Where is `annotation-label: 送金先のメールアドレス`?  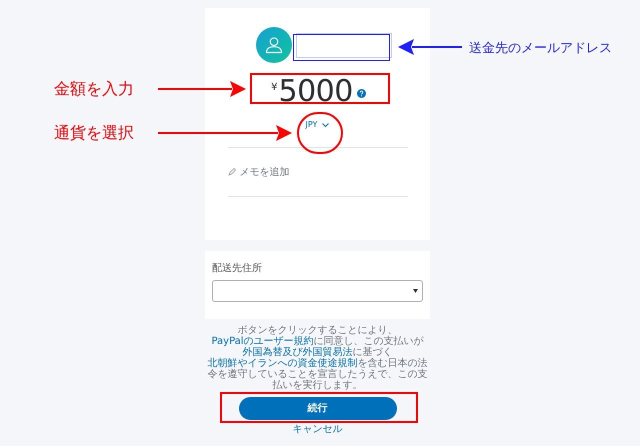 annotation-label: 送金先のメールアドレス is located at coordinates (540, 49).